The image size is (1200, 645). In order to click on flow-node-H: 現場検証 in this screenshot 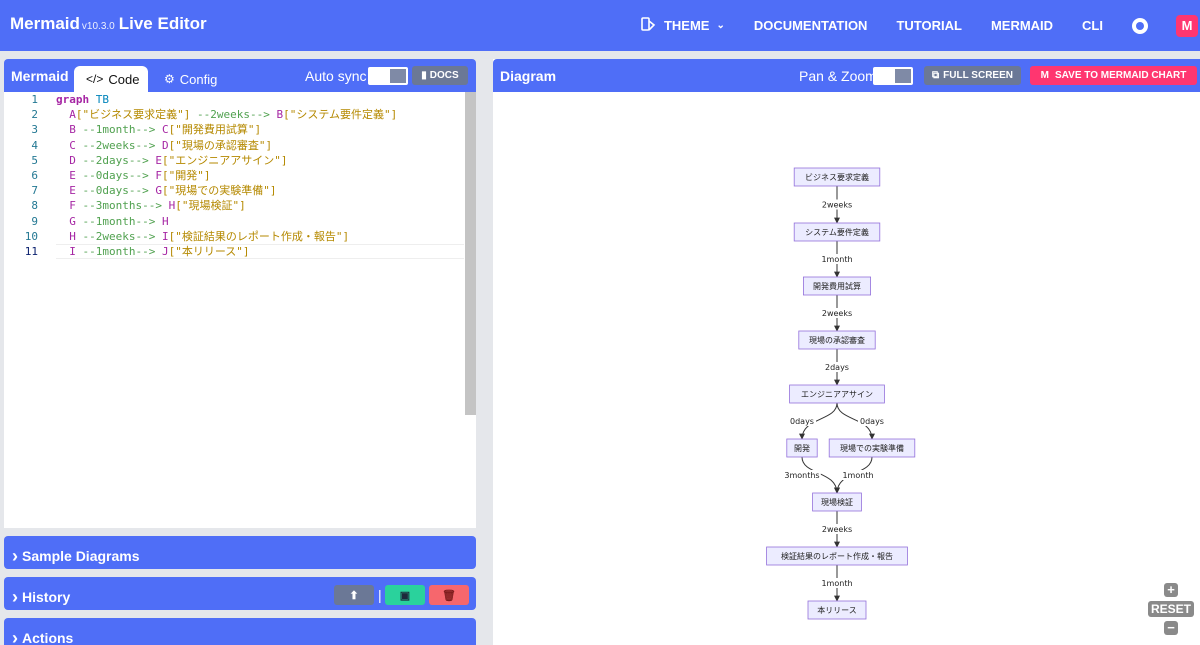, I will do `click(837, 502)`.